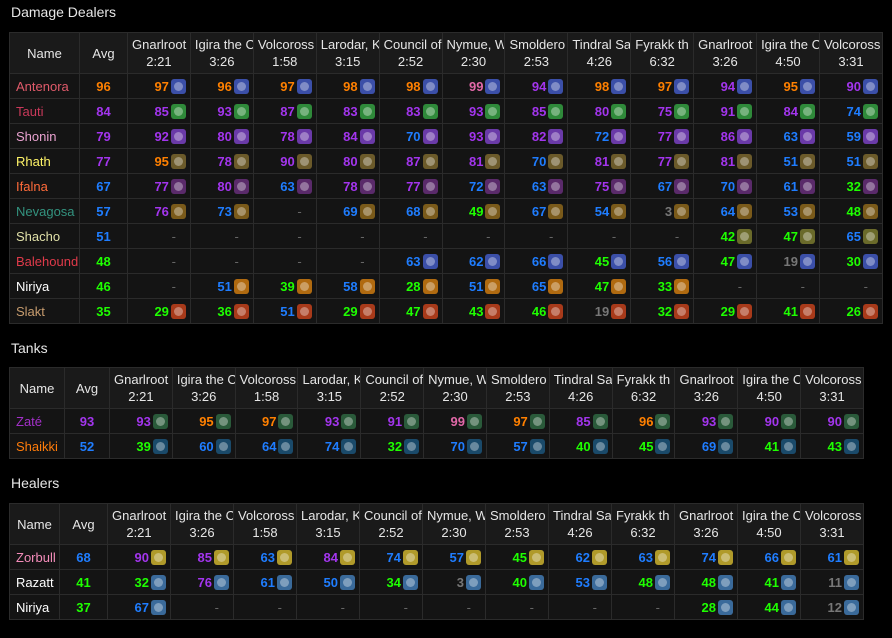 This screenshot has width=892, height=638. What do you see at coordinates (159, 211) in the screenshot?
I see `parse-cell: 76` at bounding box center [159, 211].